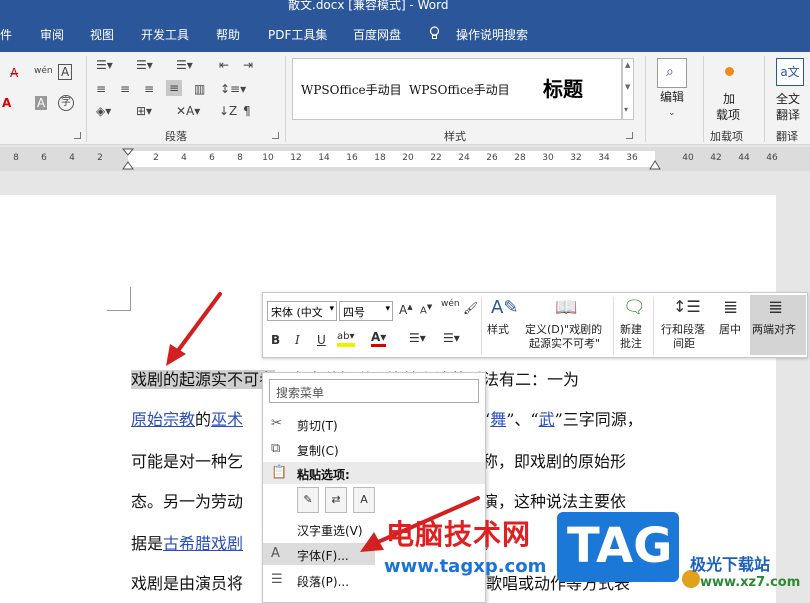  Describe the element at coordinates (562, 418) in the screenshot. I see `doc-paragraph-line: “舞”、“武”三字同源，` at that location.